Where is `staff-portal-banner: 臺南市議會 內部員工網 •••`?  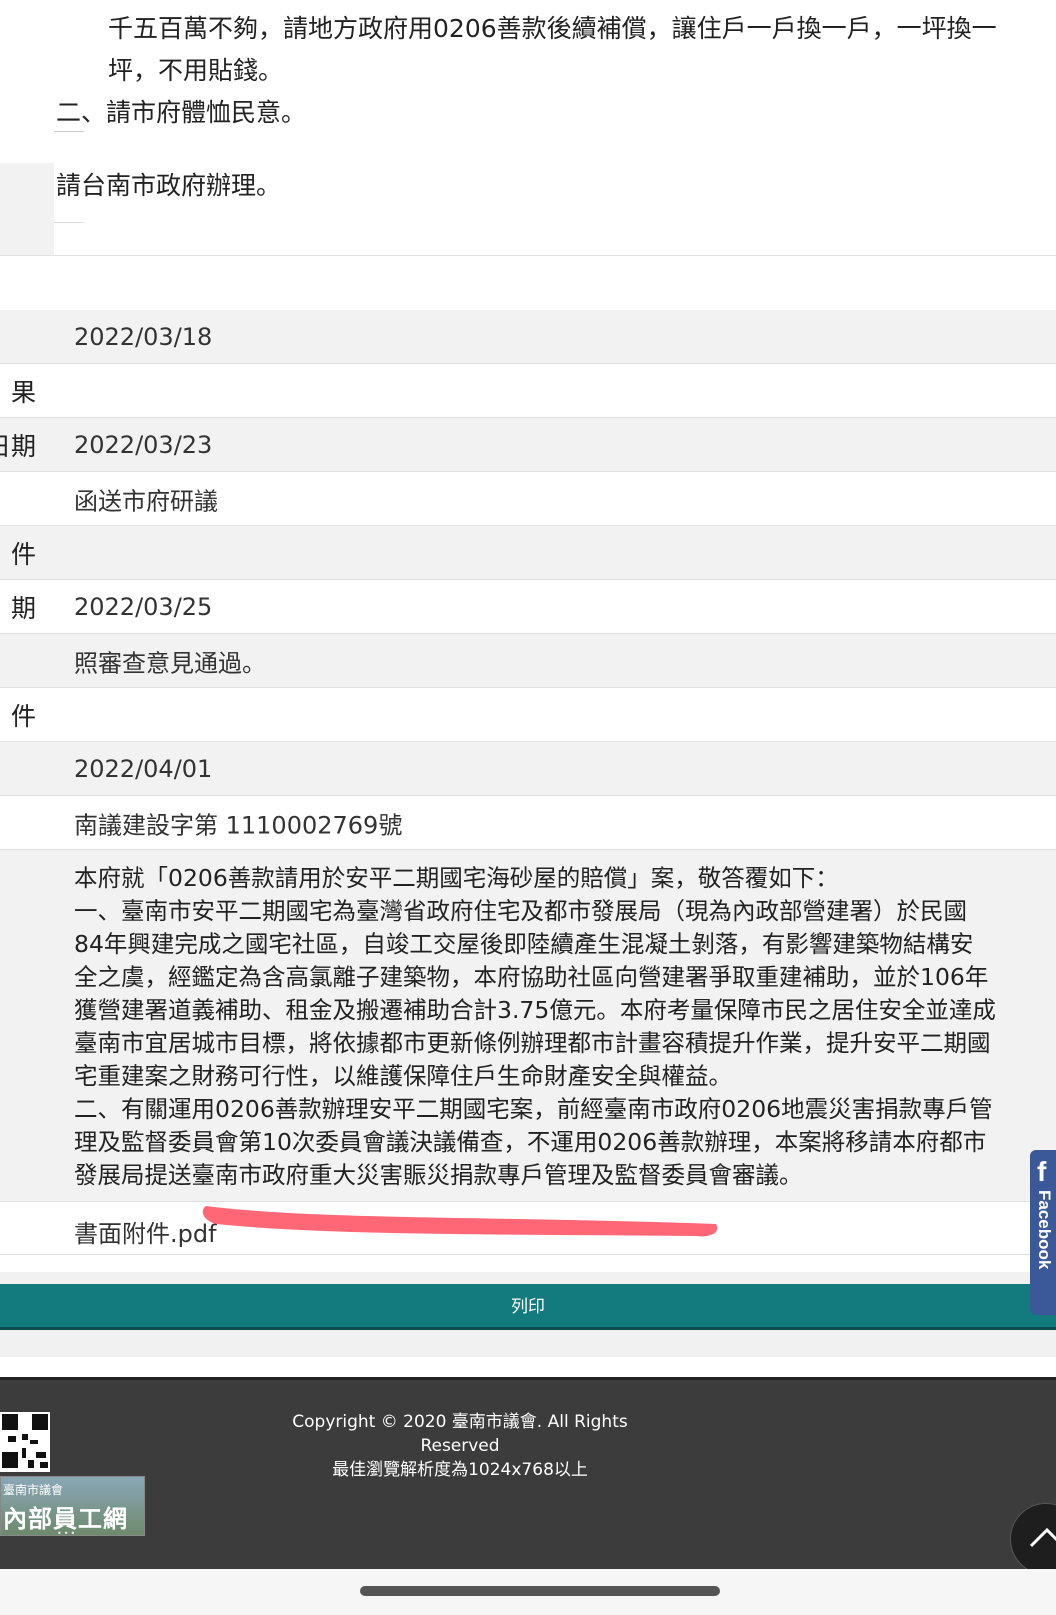
staff-portal-banner: 臺南市議會 內部員工網 ••• is located at coordinates (72, 1507).